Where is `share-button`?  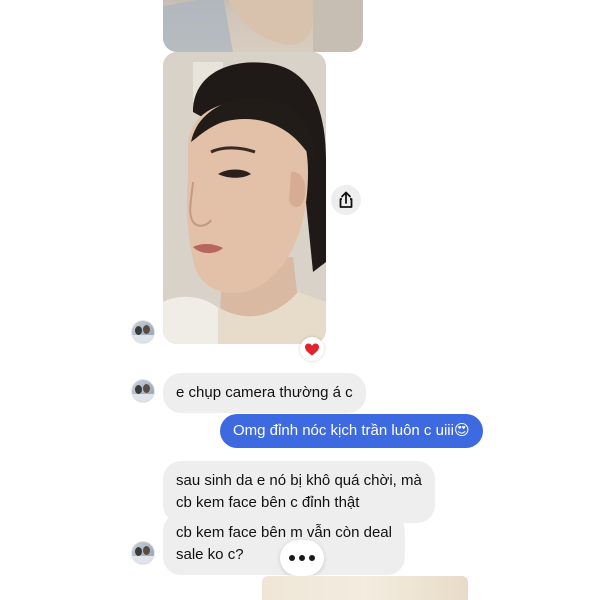
share-button is located at coordinates (346, 200).